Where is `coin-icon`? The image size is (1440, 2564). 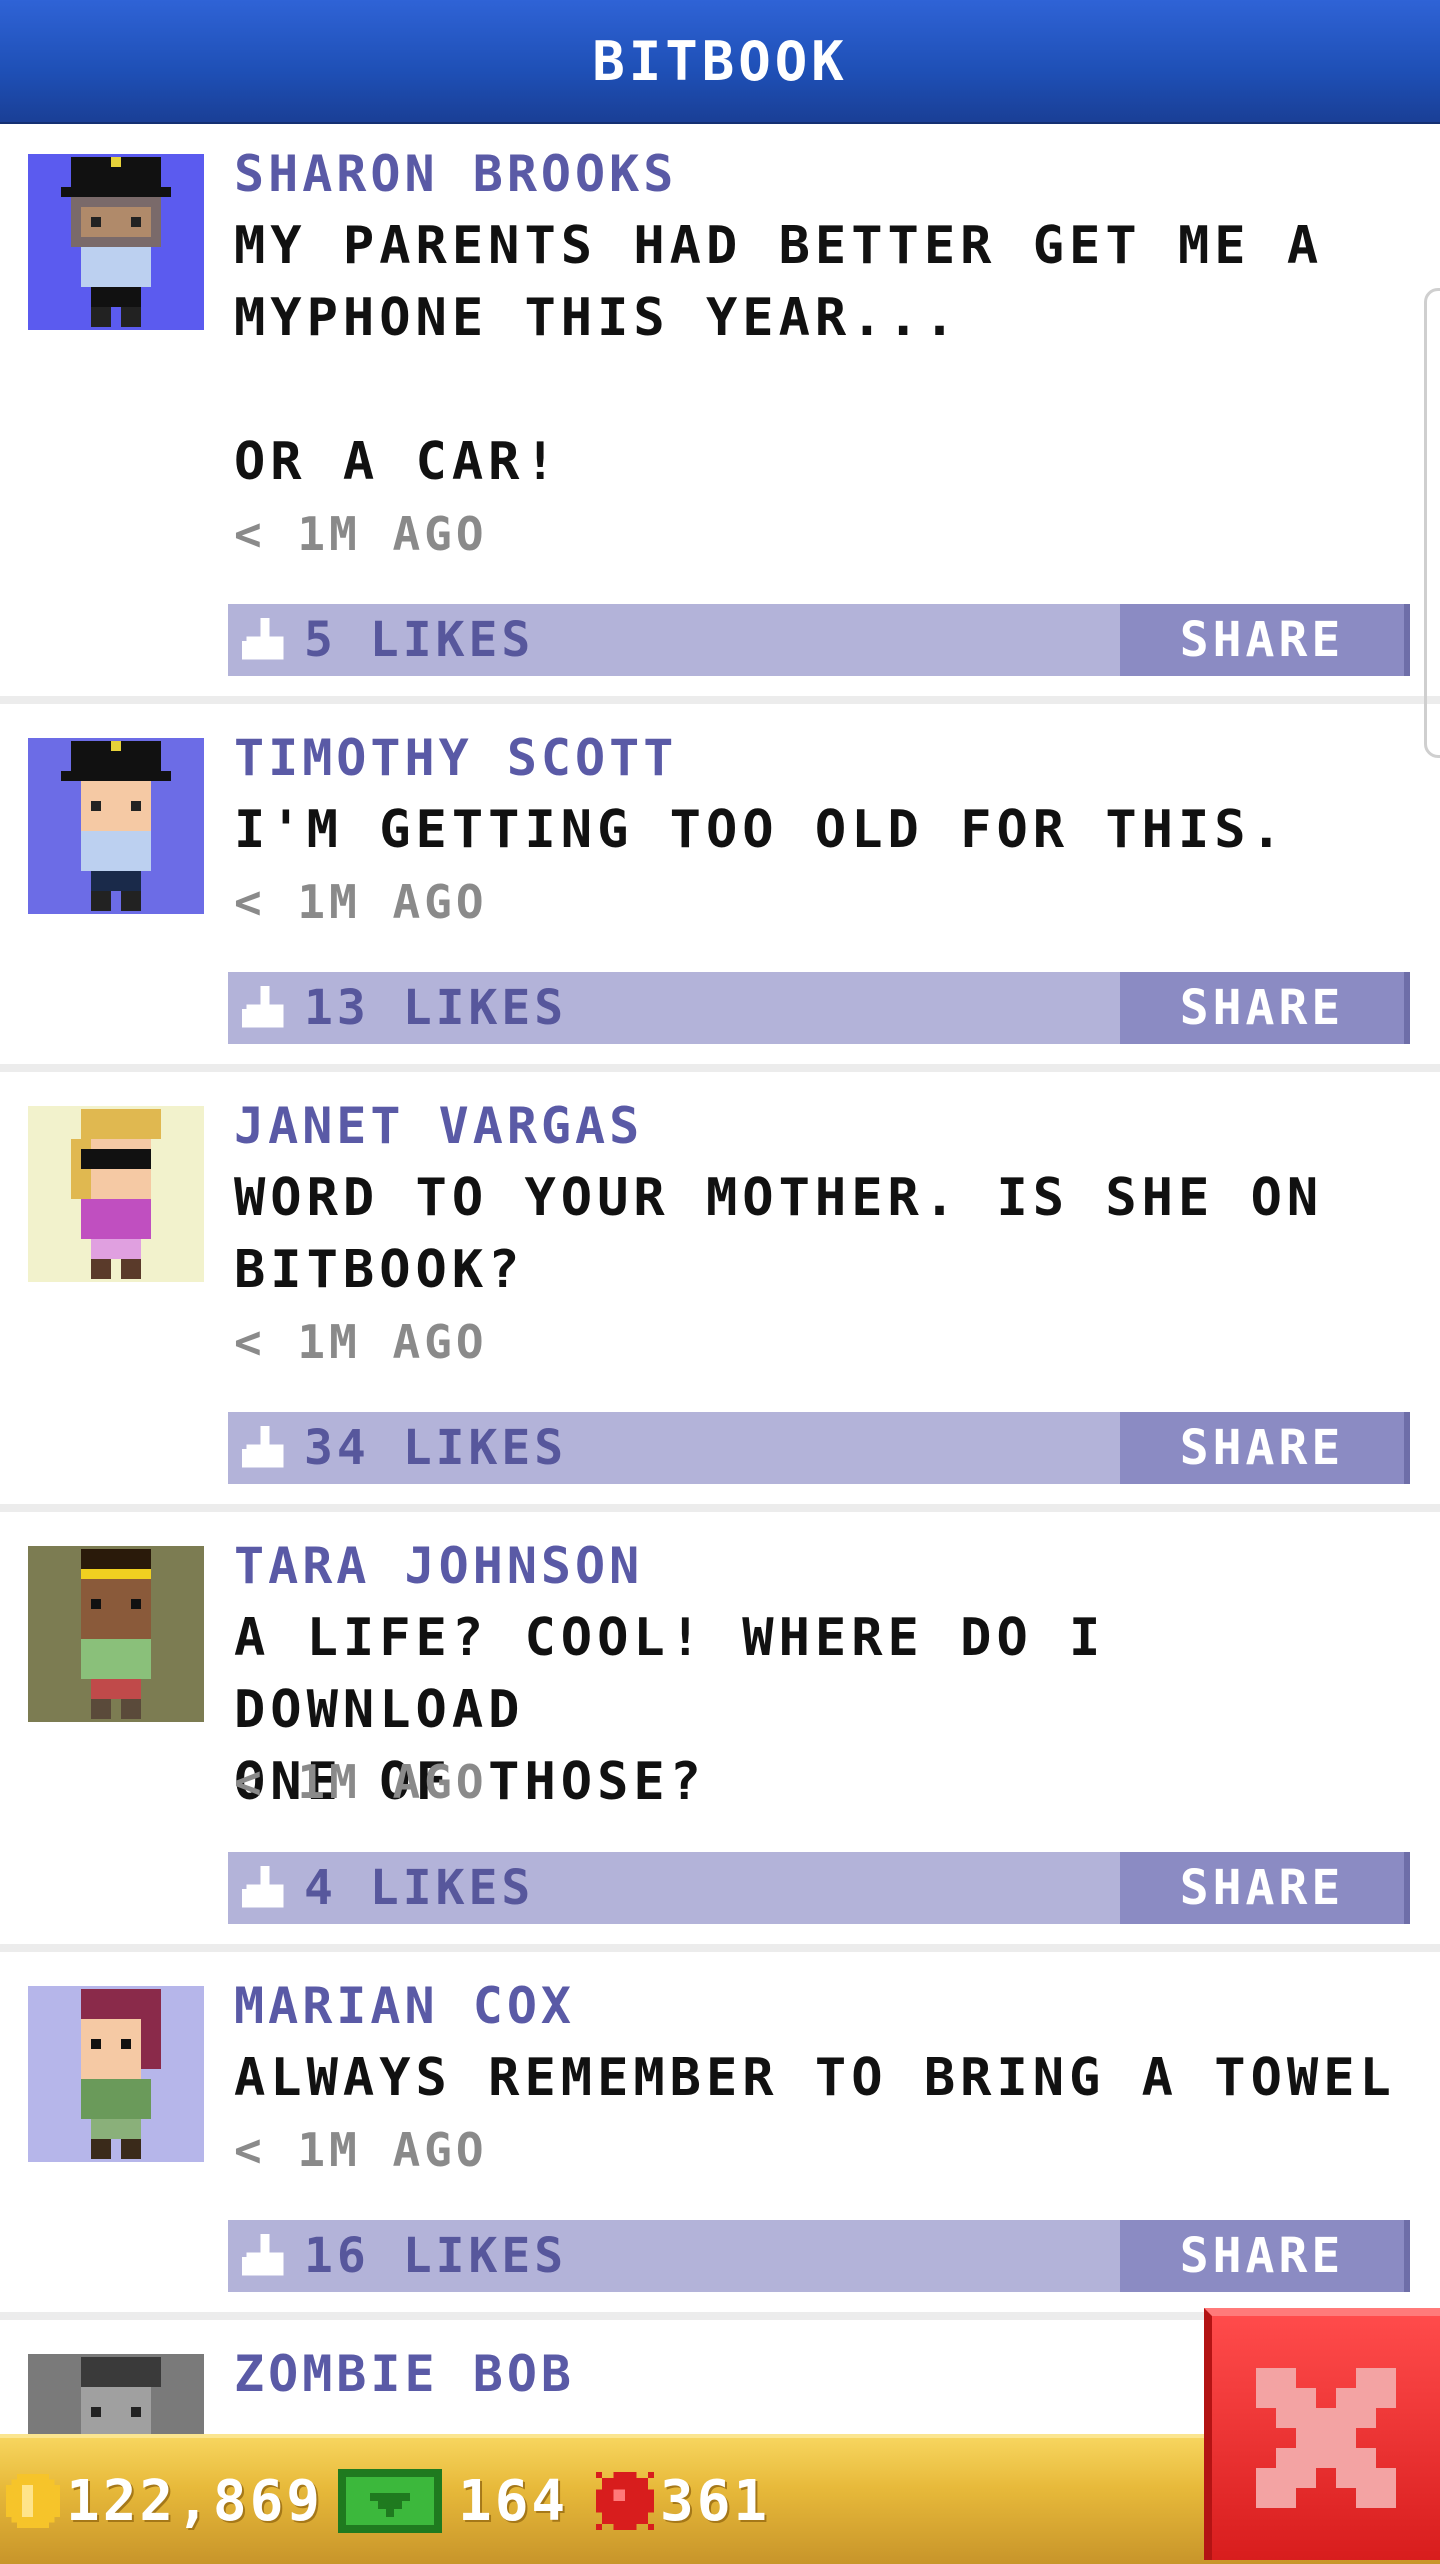
coin-icon is located at coordinates (33, 2501).